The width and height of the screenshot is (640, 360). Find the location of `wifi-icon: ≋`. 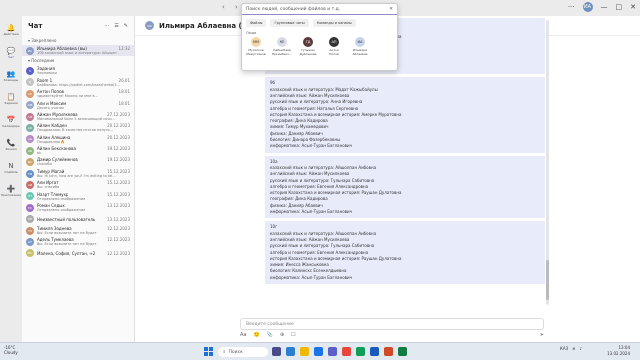

wifi-icon: ≋ is located at coordinates (573, 348).